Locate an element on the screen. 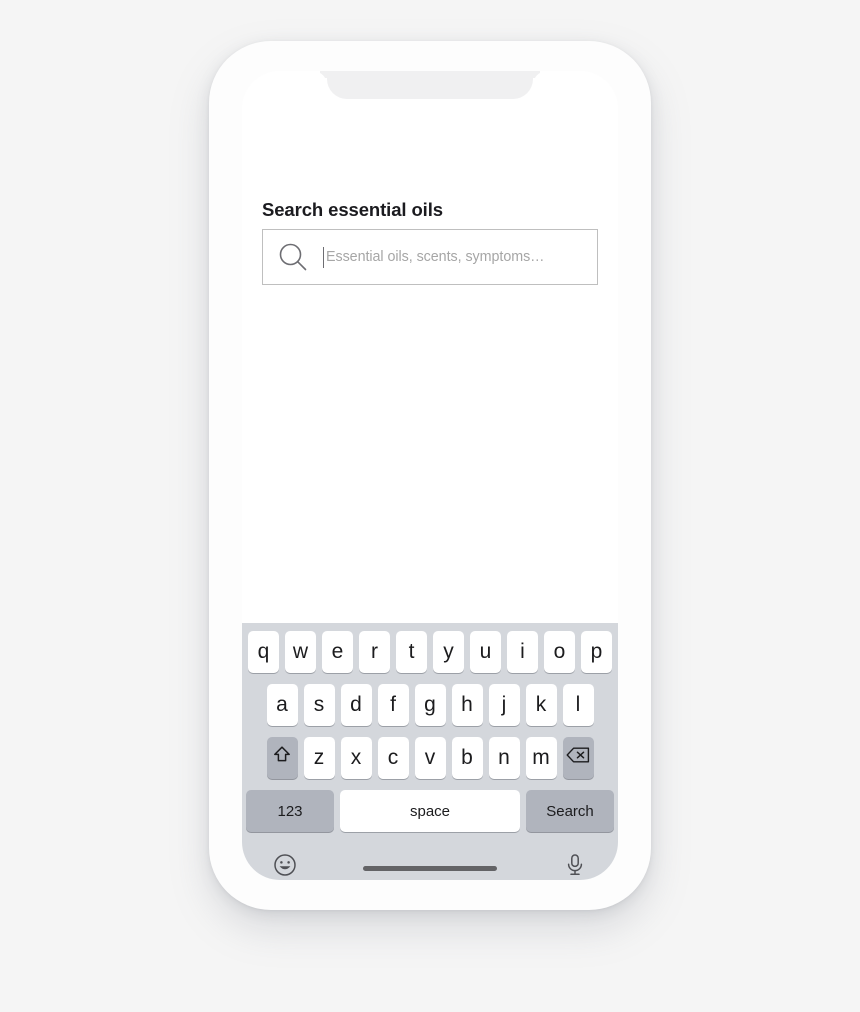 The width and height of the screenshot is (860, 1012). keyboard-row-1: q w e r t y u i o p is located at coordinates (430, 652).